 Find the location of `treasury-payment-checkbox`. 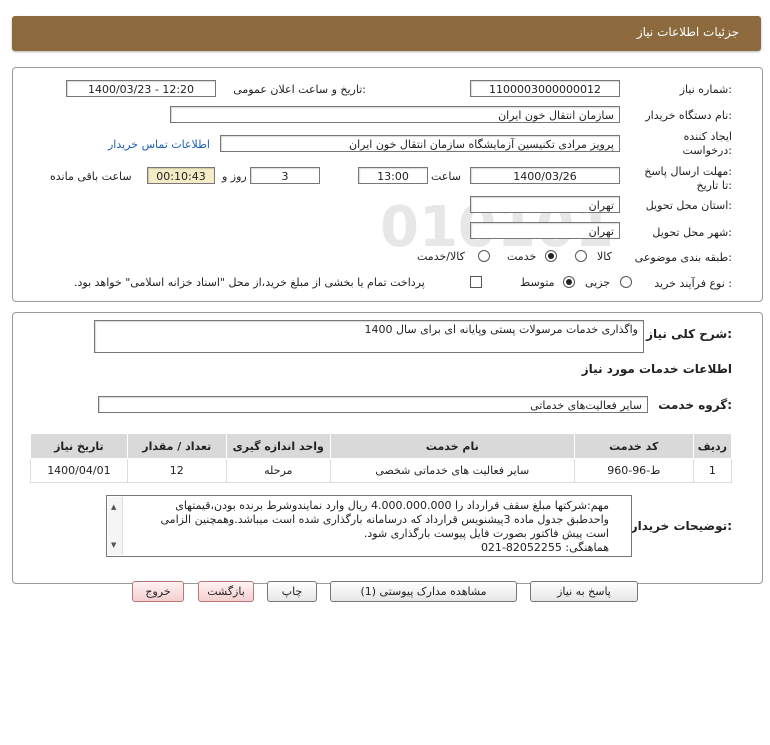

treasury-payment-checkbox is located at coordinates (476, 282).